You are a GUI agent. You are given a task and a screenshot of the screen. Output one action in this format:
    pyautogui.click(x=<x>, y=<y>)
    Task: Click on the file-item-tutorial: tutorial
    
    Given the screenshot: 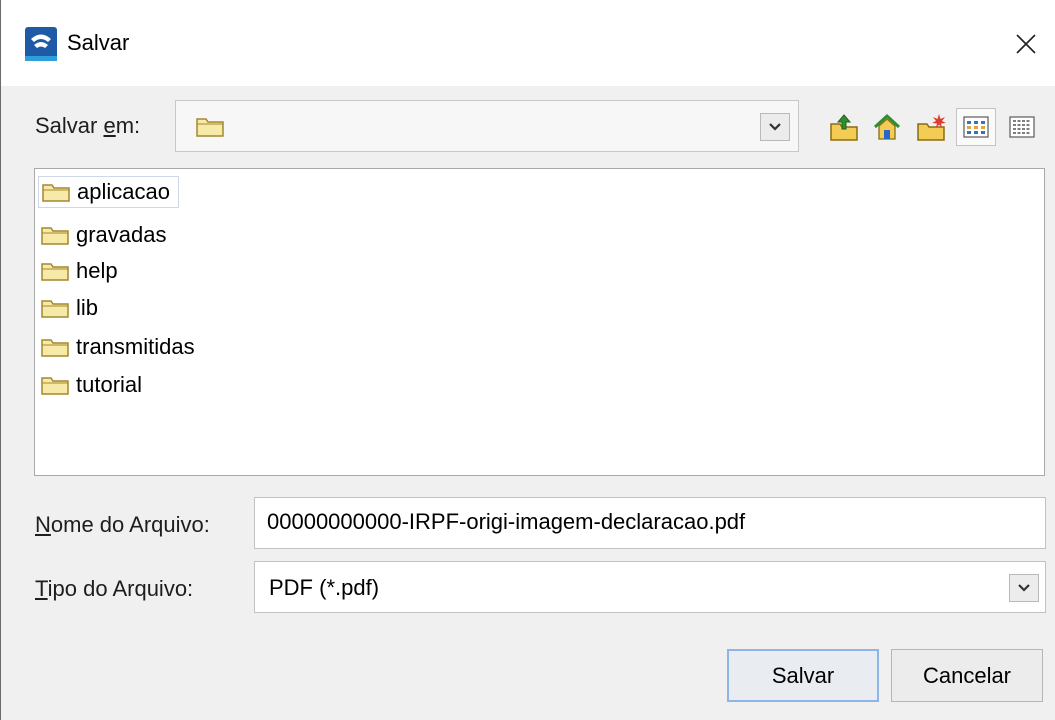 What is the action you would take?
    pyautogui.click(x=94, y=385)
    